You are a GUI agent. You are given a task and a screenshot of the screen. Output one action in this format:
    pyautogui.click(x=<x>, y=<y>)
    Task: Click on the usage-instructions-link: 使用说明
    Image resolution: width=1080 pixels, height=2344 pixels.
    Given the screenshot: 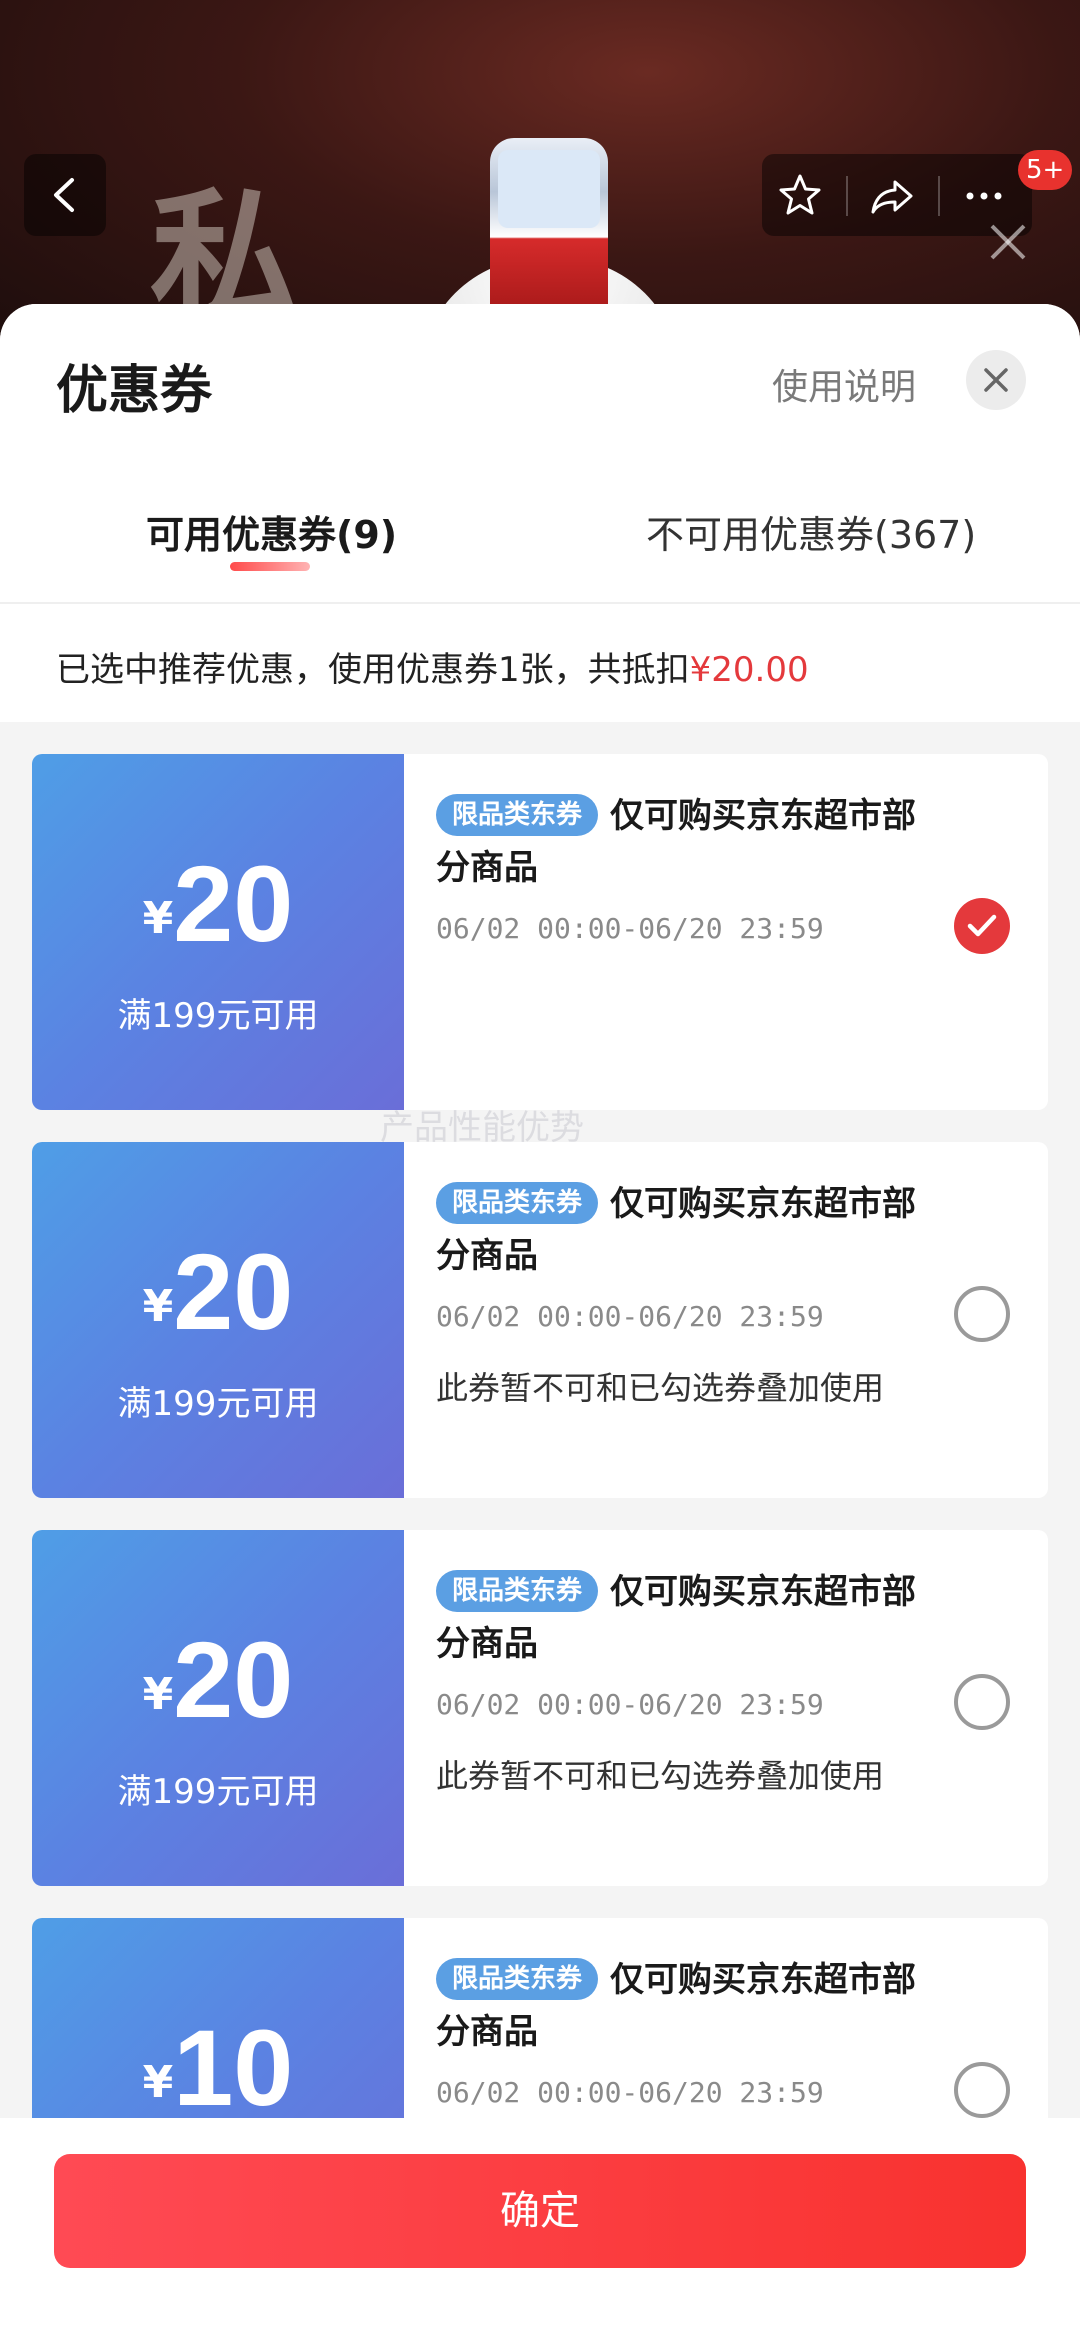 What is the action you would take?
    pyautogui.click(x=844, y=384)
    